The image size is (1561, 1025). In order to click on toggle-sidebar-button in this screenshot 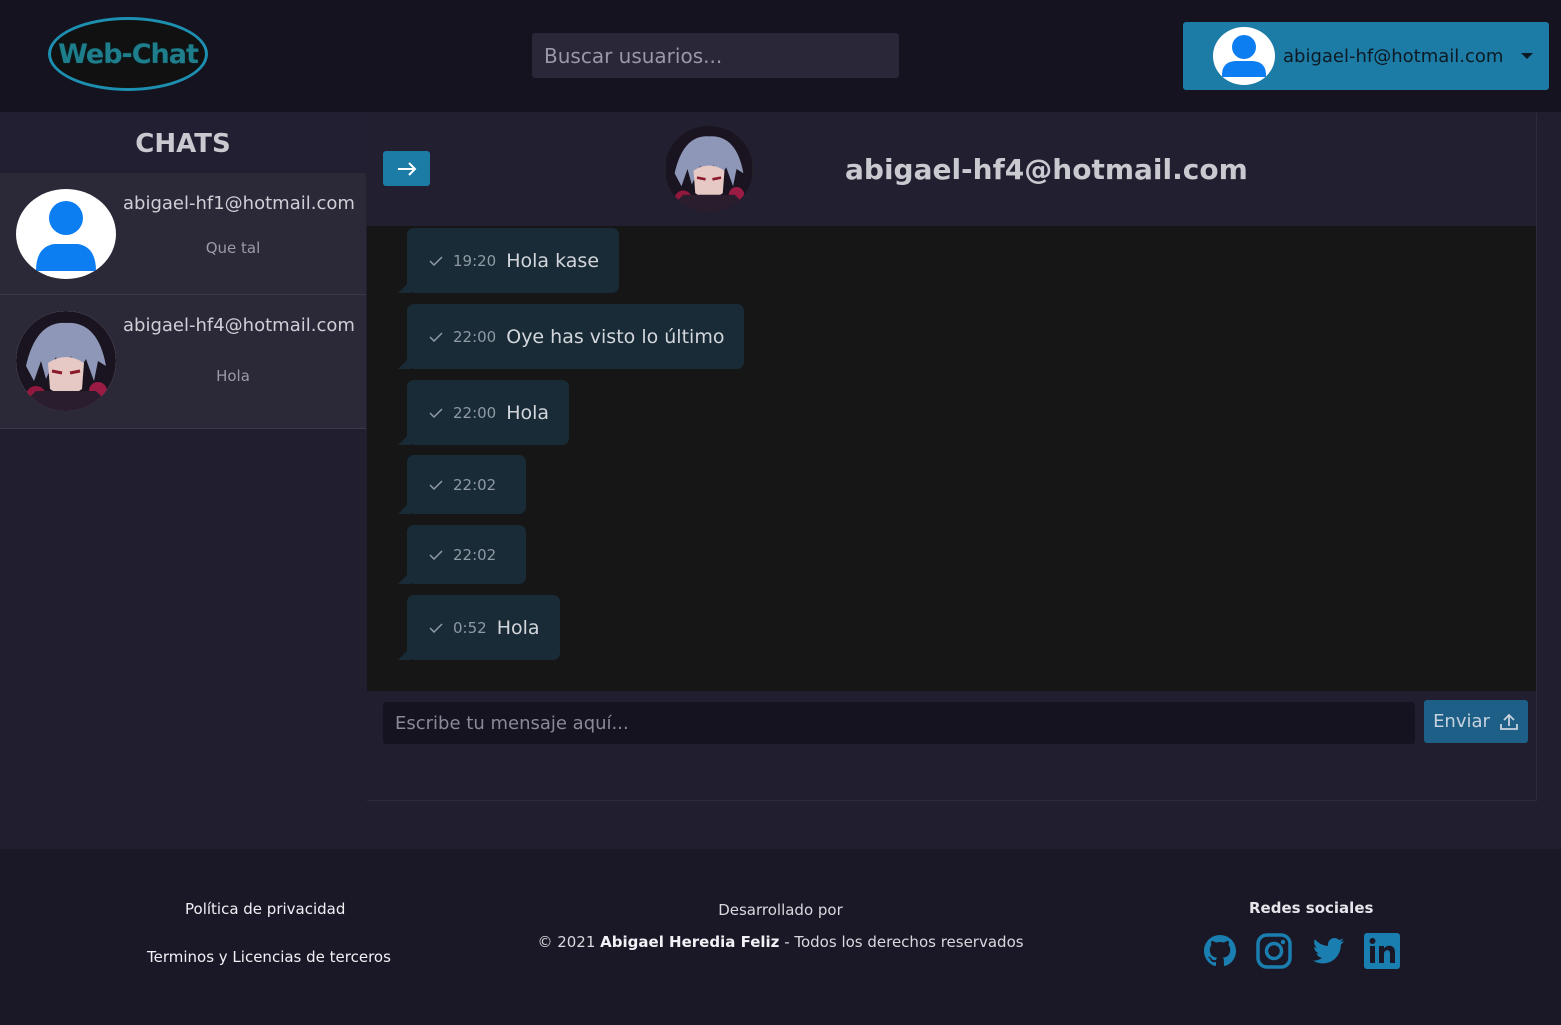, I will do `click(406, 168)`.